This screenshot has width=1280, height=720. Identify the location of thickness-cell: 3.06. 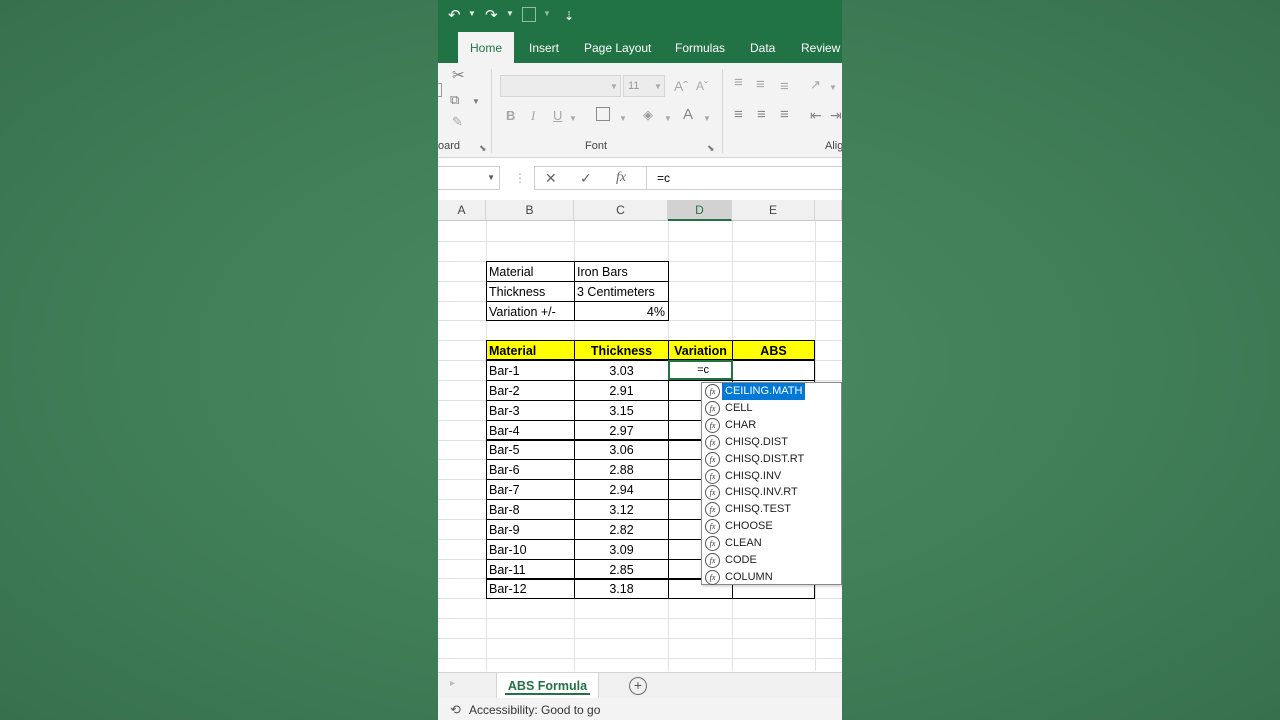
(621, 450).